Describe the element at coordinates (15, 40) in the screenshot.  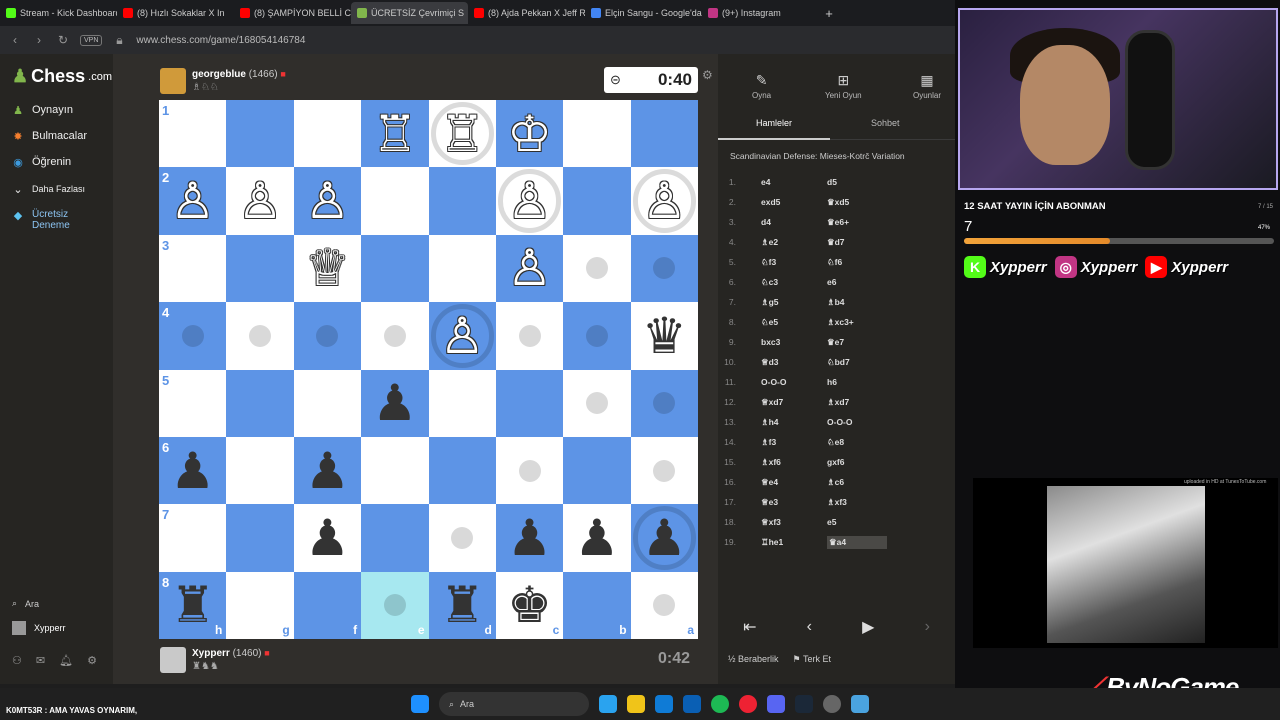
I see `back-icon: ‹` at that location.